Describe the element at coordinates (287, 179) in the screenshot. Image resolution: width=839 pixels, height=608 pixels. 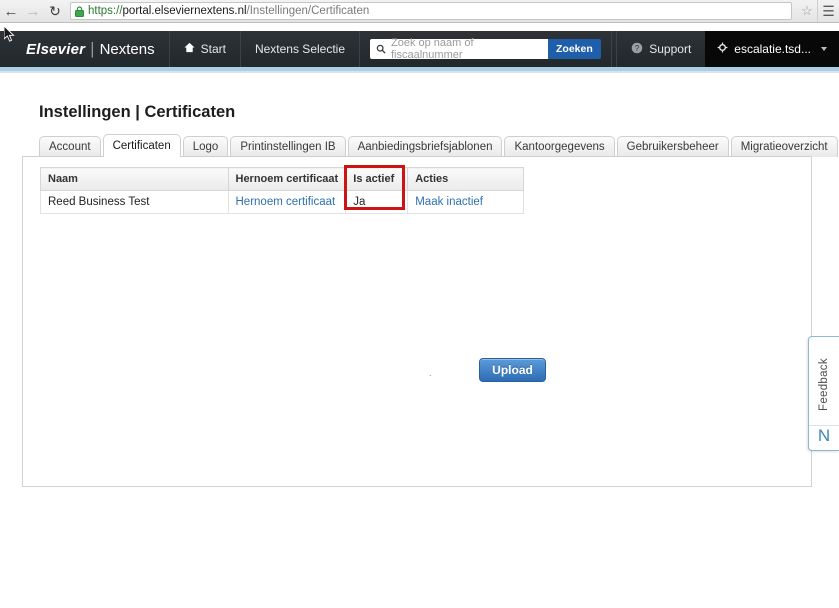
I see `column-header-hernoem-certificaat: Hernoem certificaat` at that location.